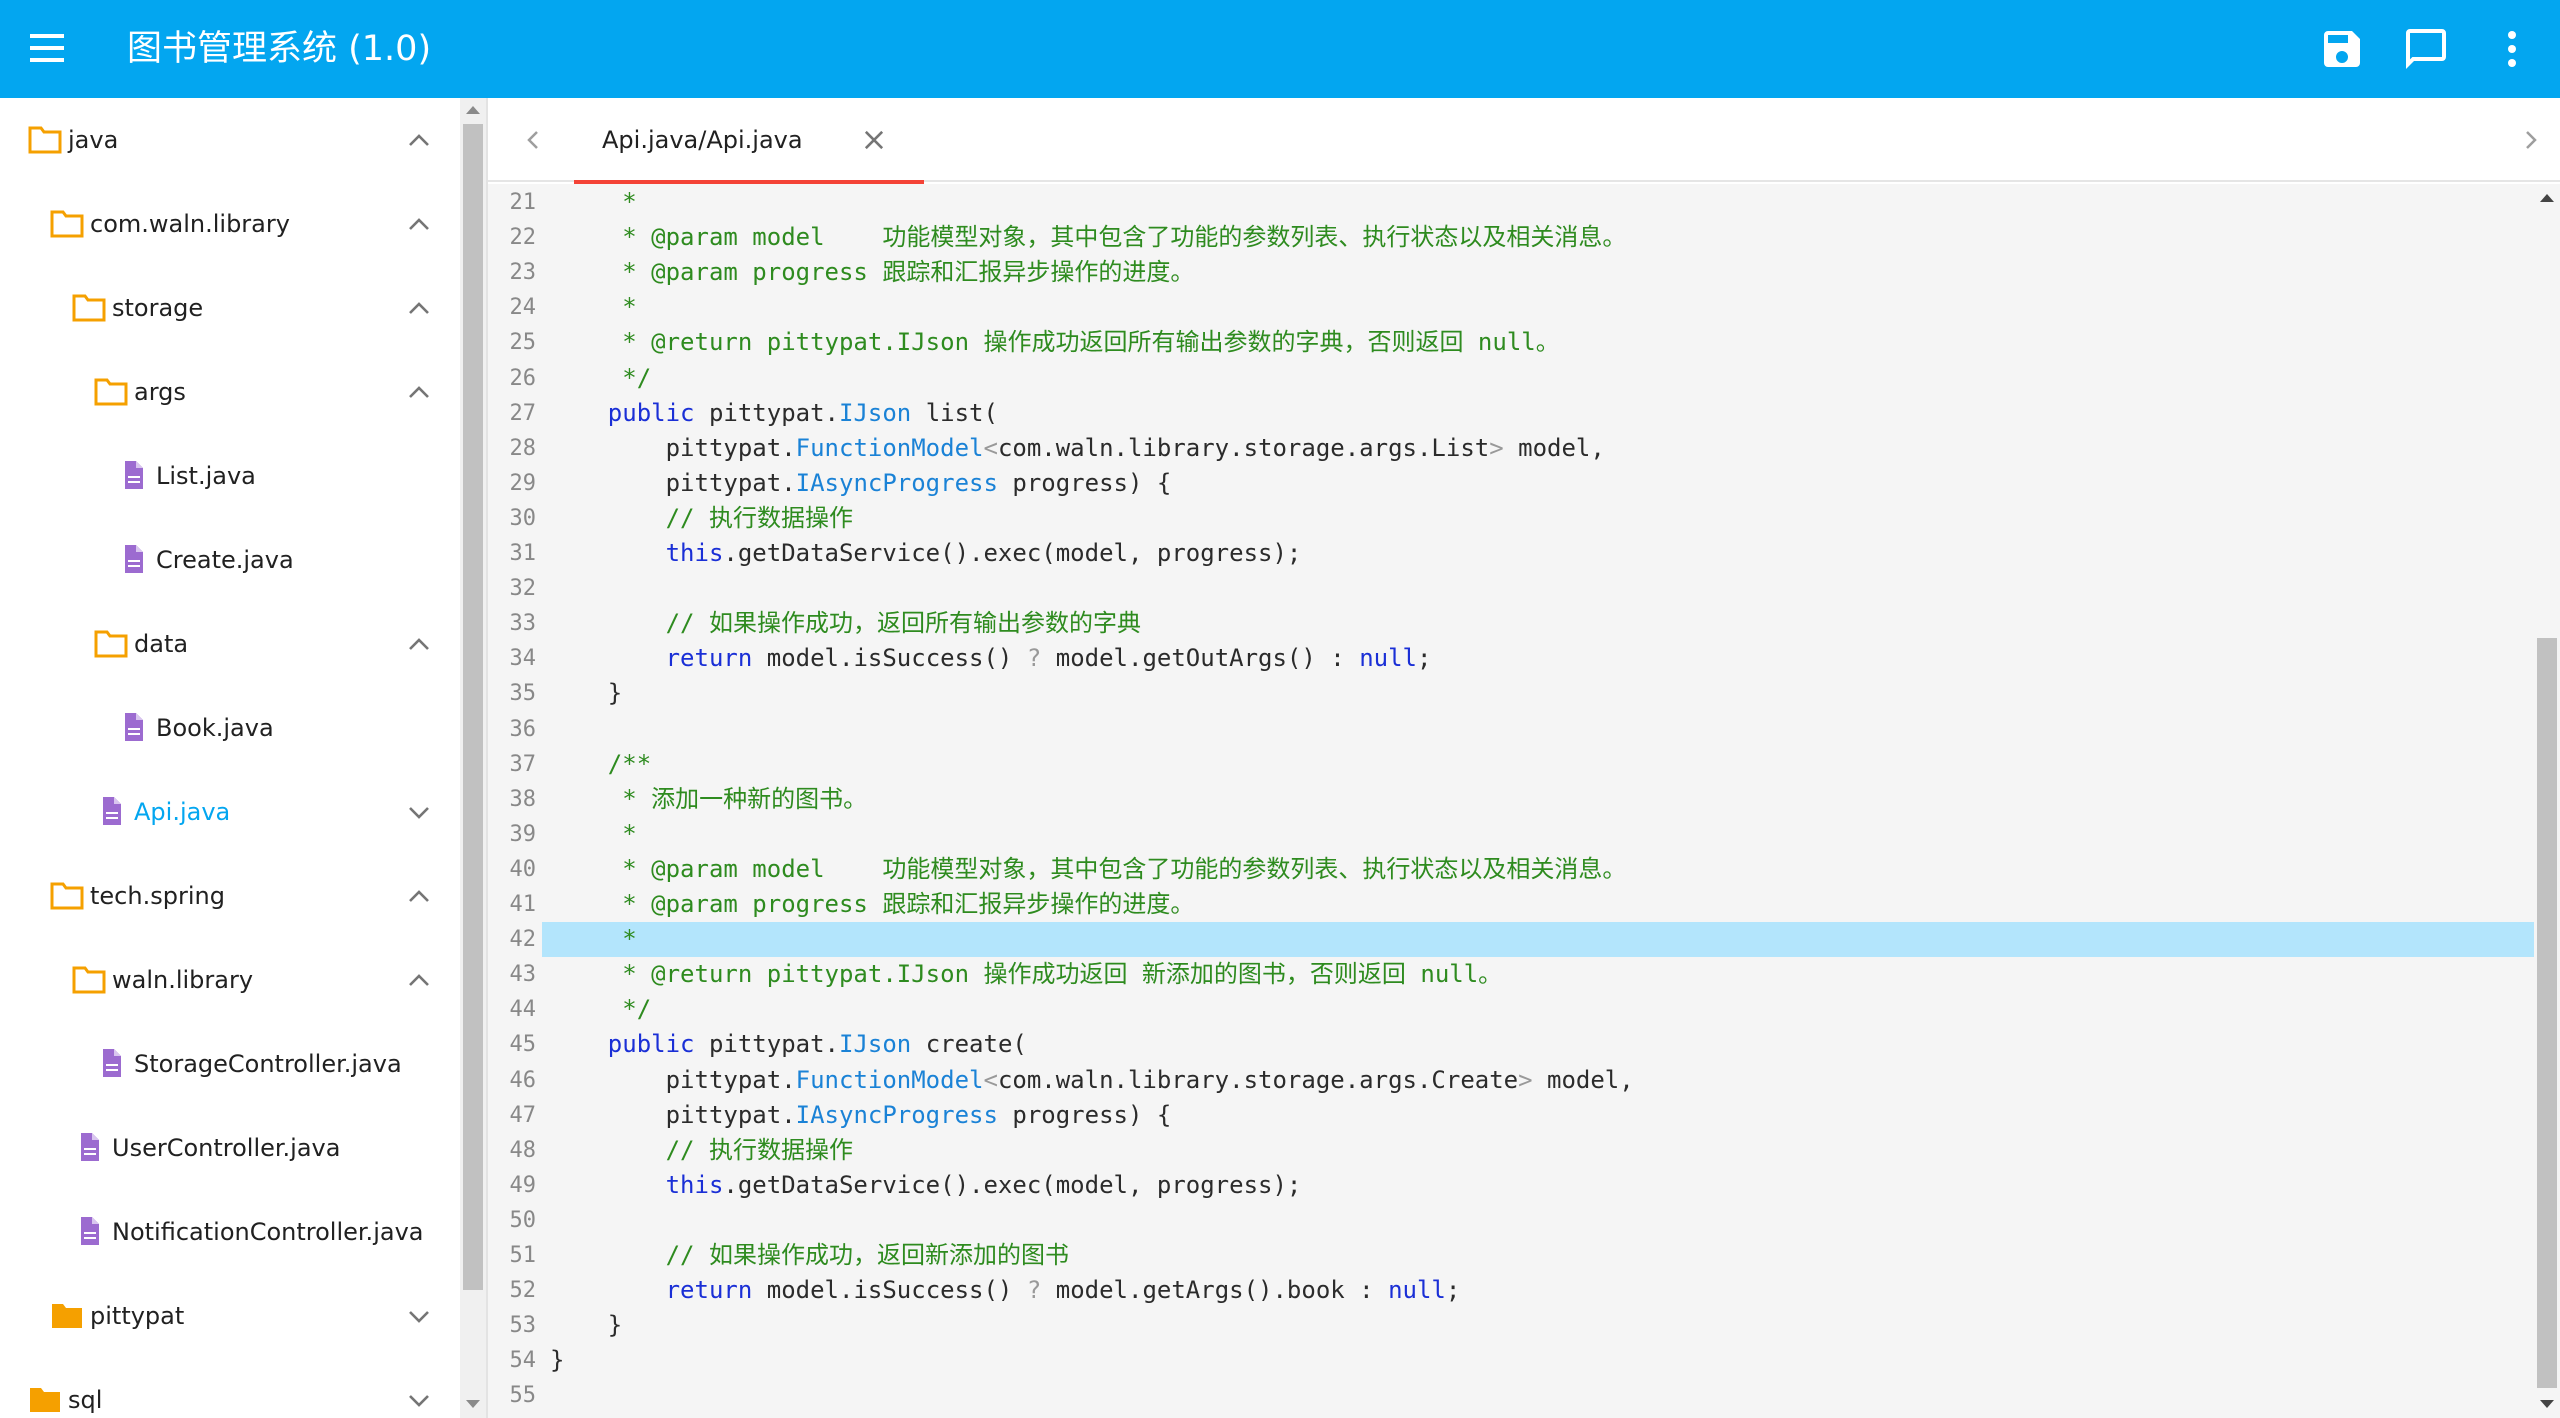 This screenshot has height=1418, width=2560. Describe the element at coordinates (534, 140) in the screenshot. I see `tab-scroll-left-icon` at that location.